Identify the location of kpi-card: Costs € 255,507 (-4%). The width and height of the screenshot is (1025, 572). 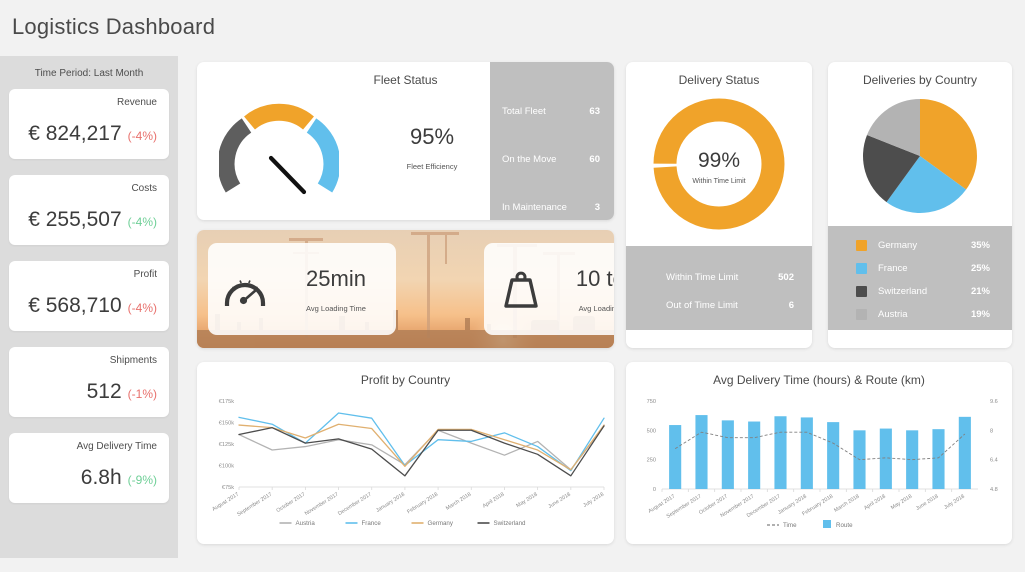
(89, 210).